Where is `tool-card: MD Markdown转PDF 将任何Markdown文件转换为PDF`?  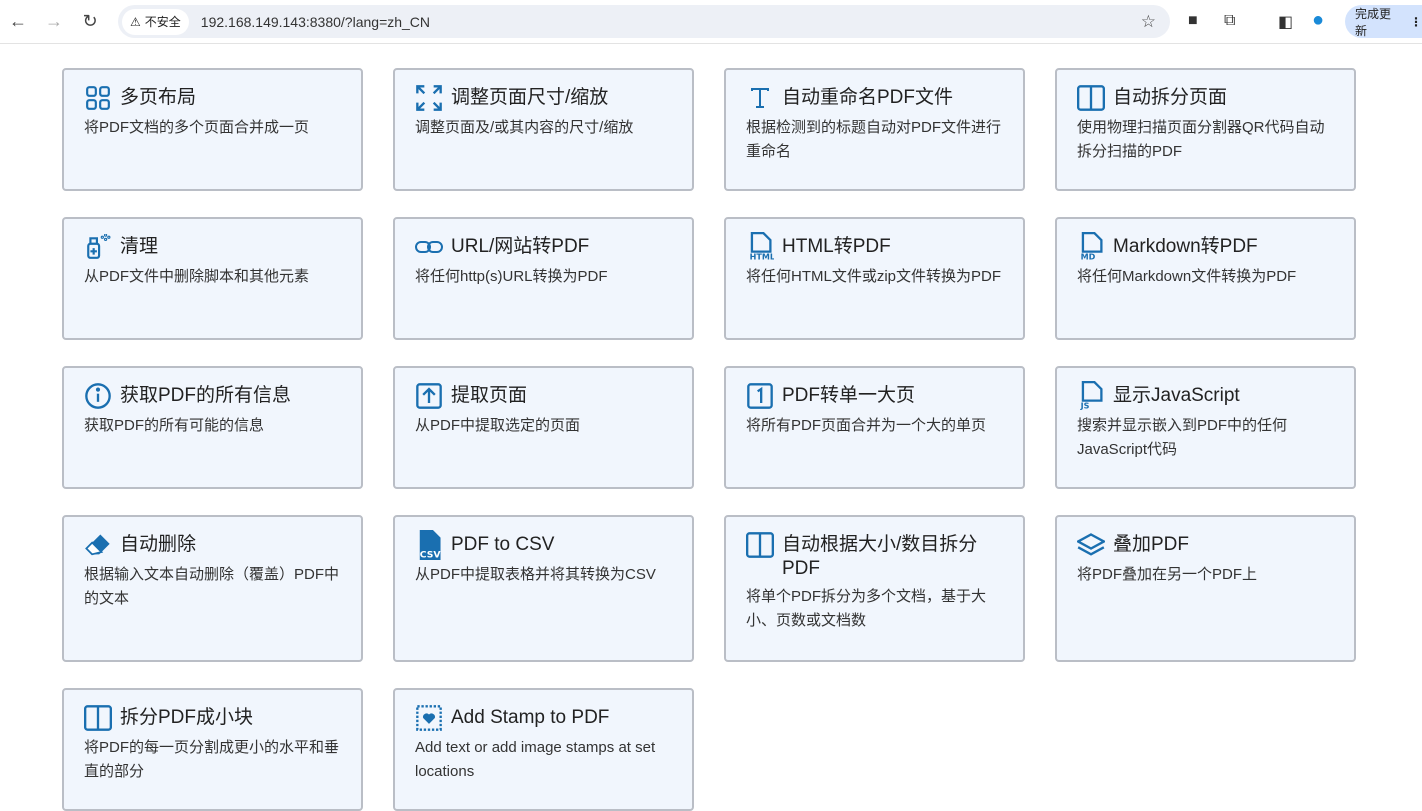
tool-card: MD Markdown转PDF 将任何Markdown文件转换为PDF is located at coordinates (1205, 278).